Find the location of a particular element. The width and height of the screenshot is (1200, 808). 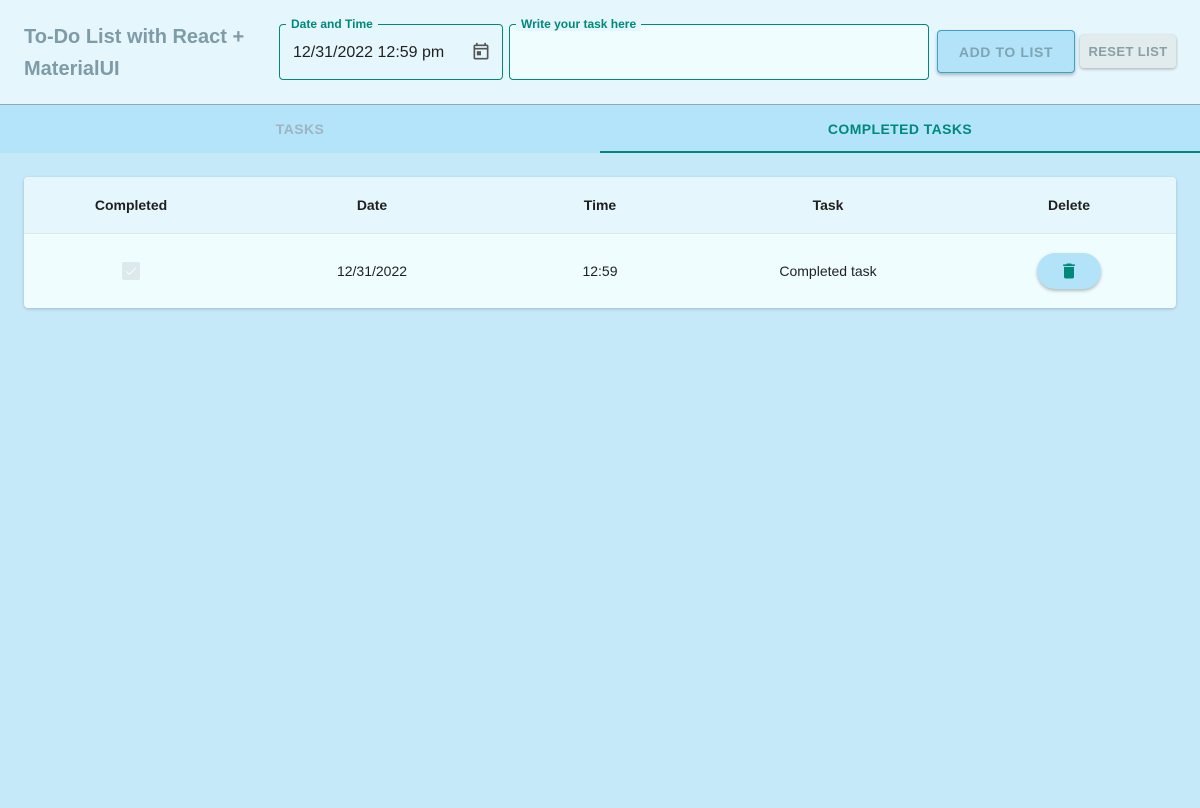

trash-icon is located at coordinates (1069, 271).